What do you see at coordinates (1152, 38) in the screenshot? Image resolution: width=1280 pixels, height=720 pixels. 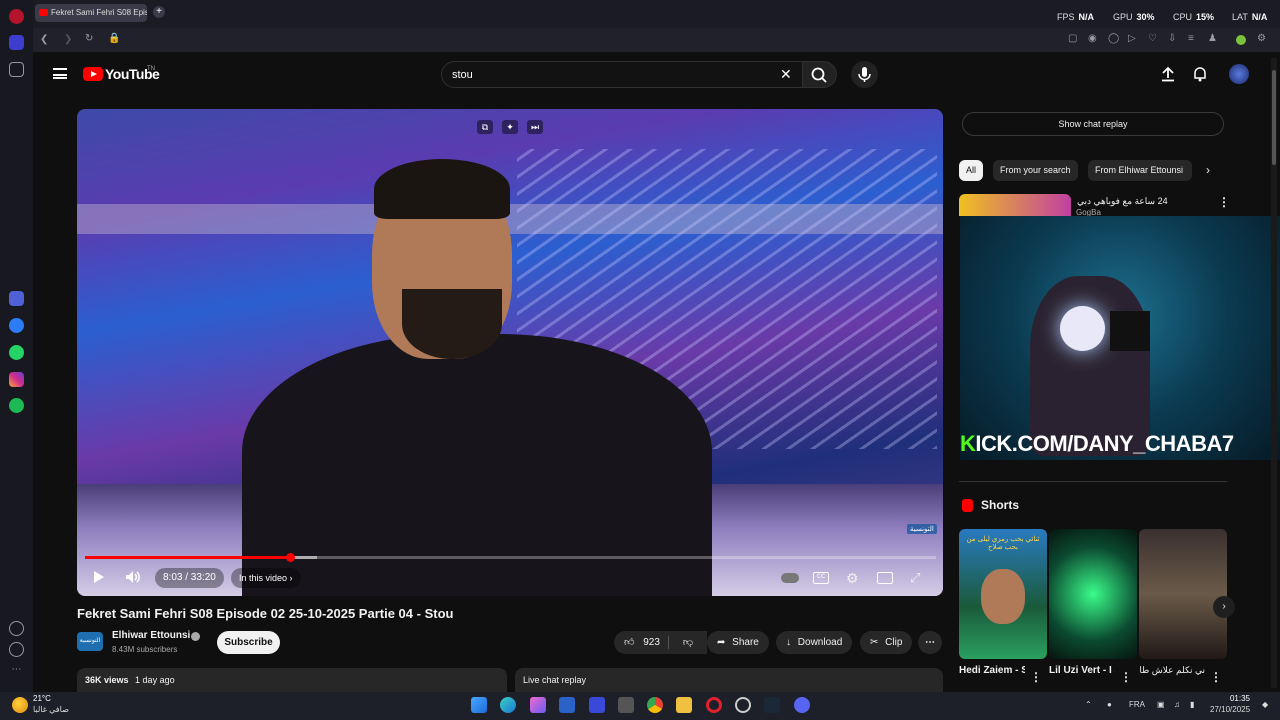 I see `heart-icon: ♡` at bounding box center [1152, 38].